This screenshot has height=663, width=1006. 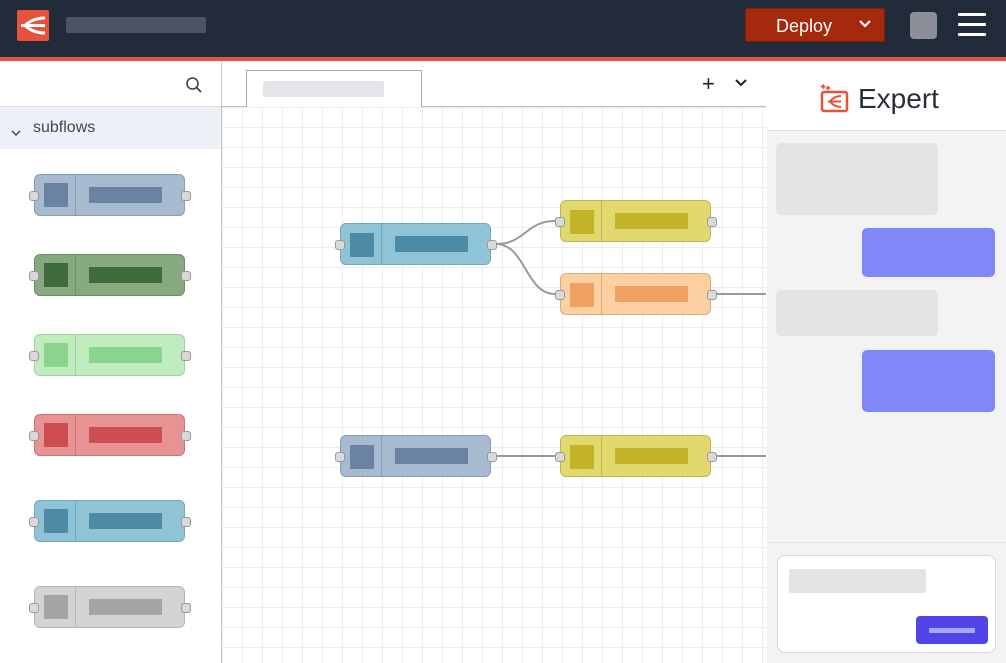 What do you see at coordinates (503, 28) in the screenshot?
I see `header-bar: Deploy` at bounding box center [503, 28].